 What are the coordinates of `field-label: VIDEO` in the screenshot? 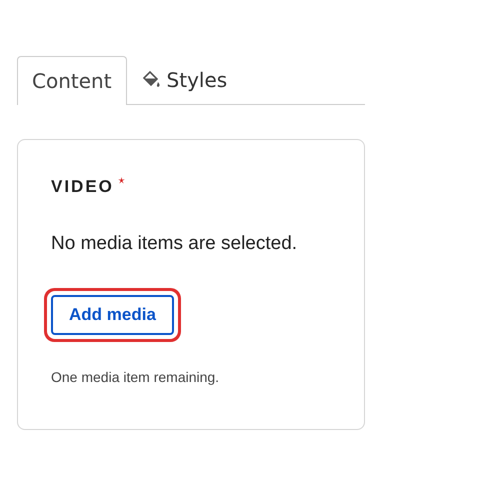 It's located at (82, 187).